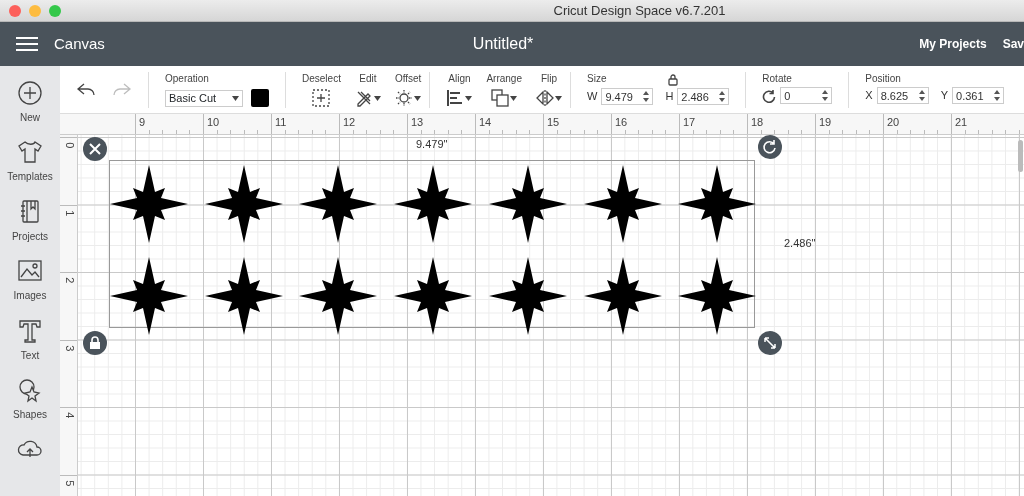  I want to click on ruler-number: 0, so click(70, 146).